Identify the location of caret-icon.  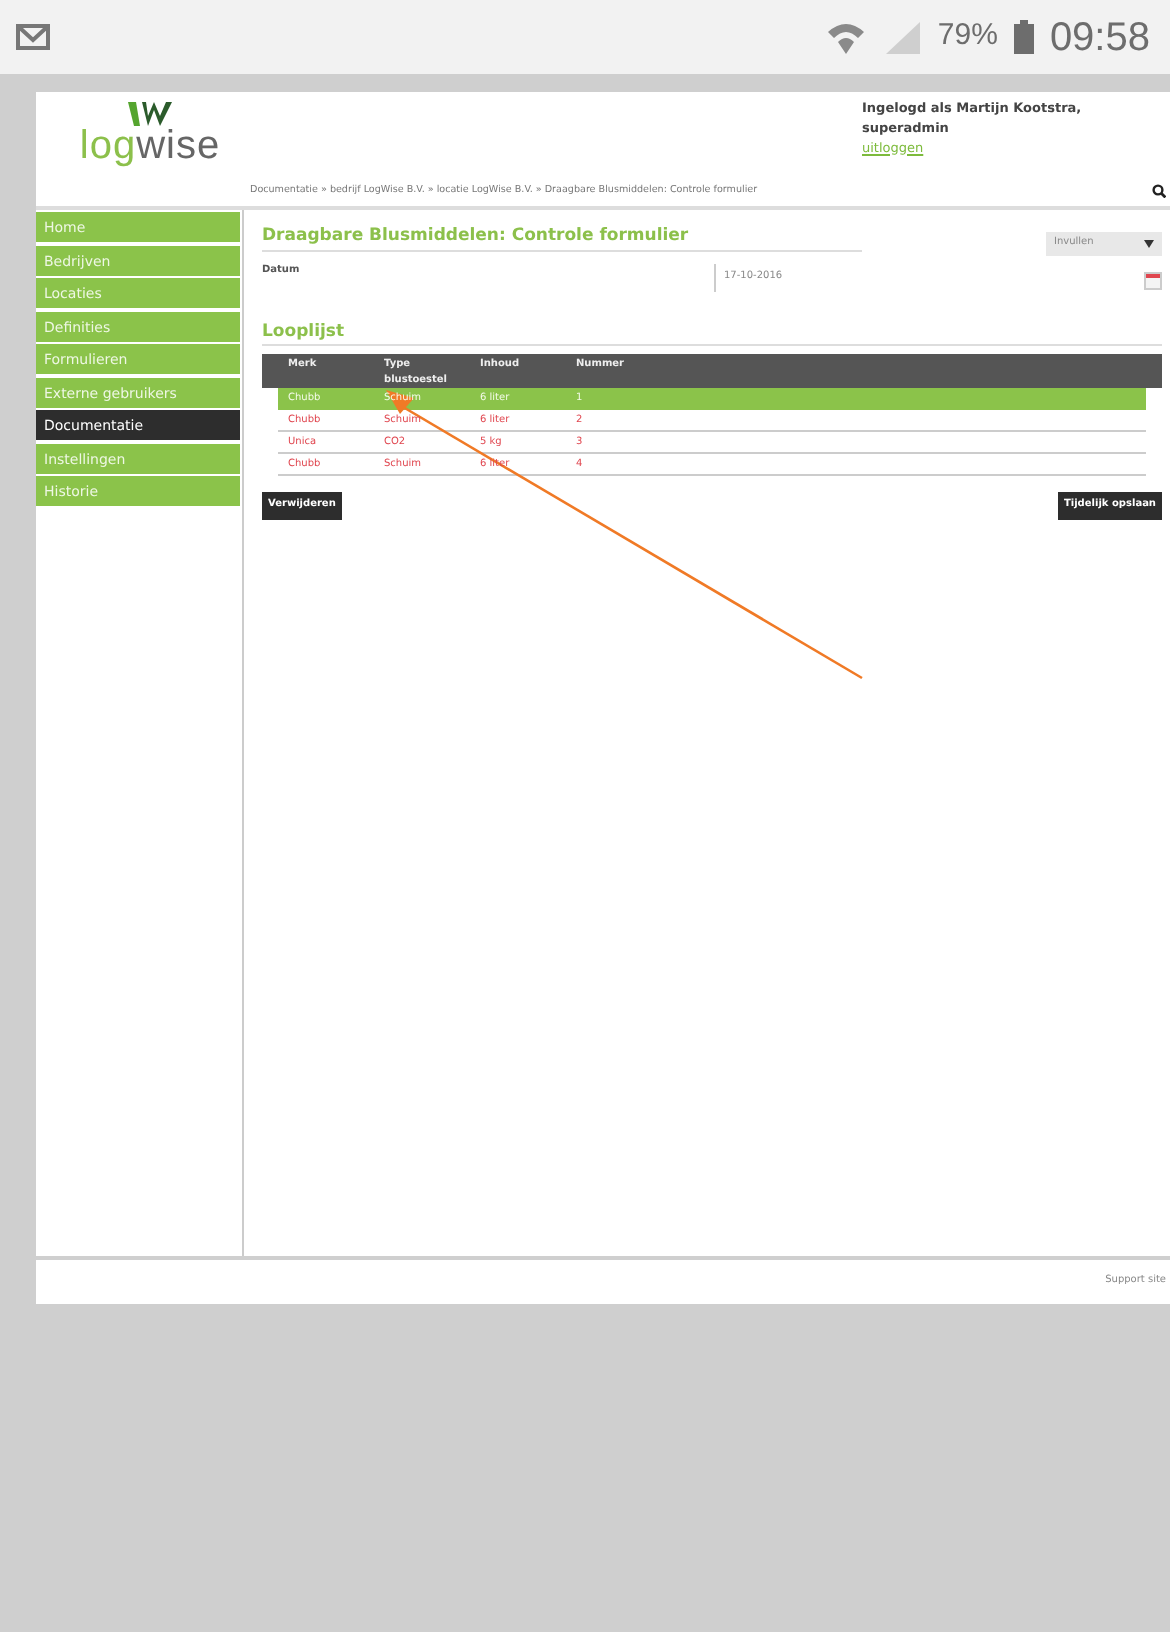
(1149, 244).